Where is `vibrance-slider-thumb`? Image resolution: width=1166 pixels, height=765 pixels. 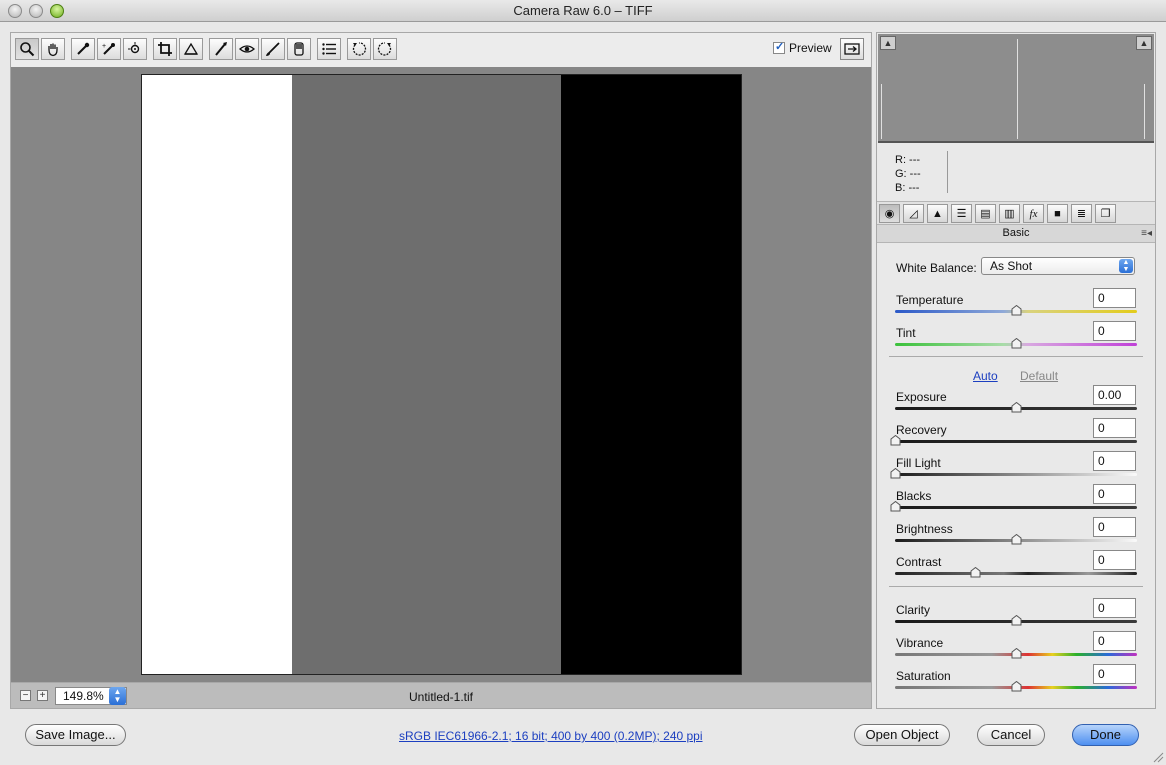
vibrance-slider-thumb is located at coordinates (1016, 653).